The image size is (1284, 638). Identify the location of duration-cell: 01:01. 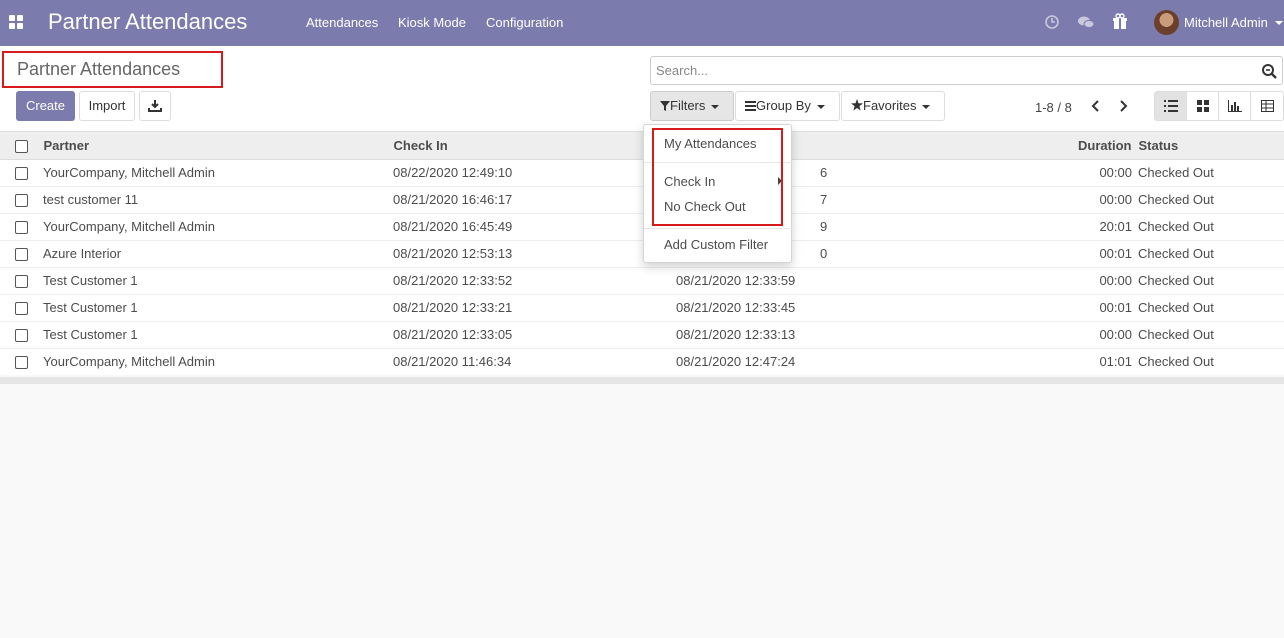
(1046, 361).